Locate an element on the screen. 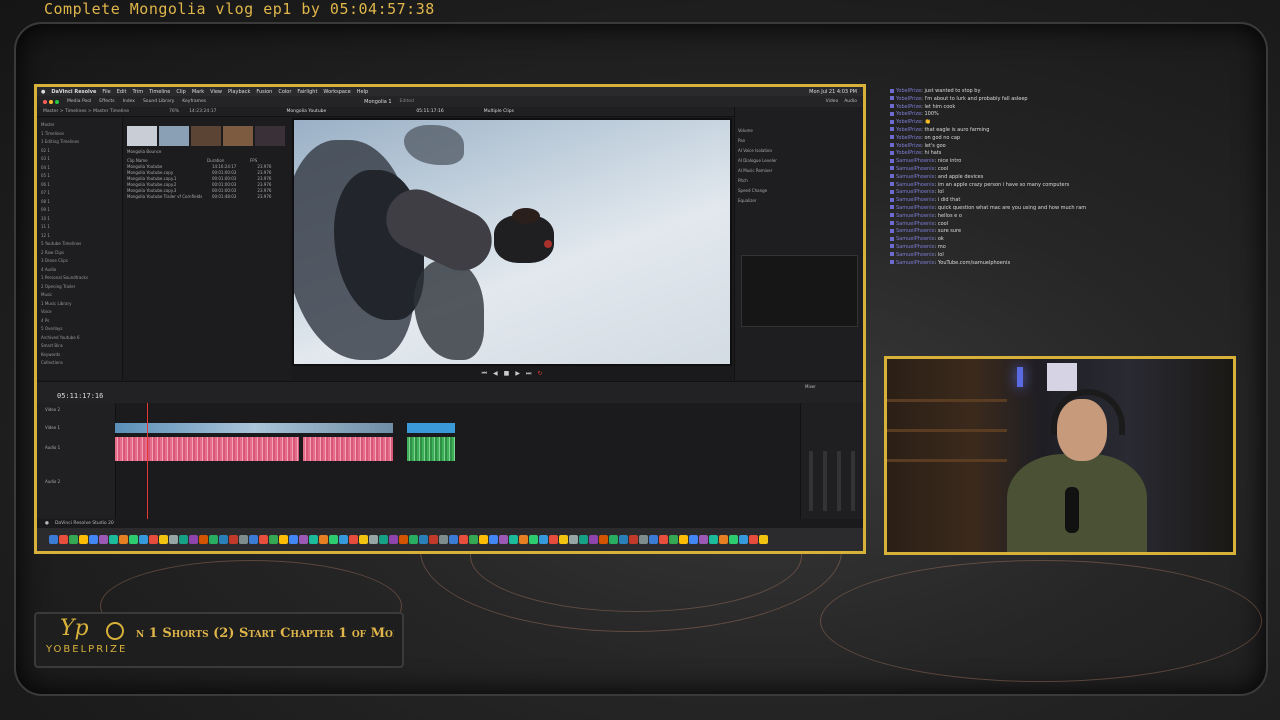 Image resolution: width=1280 pixels, height=720 pixels. menu-playback: Playback is located at coordinates (239, 92).